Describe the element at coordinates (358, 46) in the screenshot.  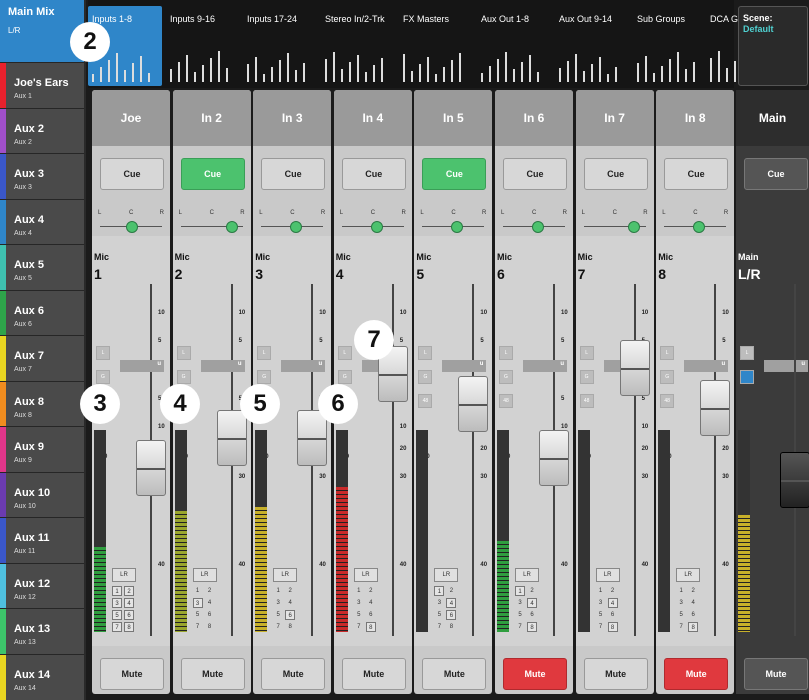
I see `tab-bank: Stereo In/2-Trk` at that location.